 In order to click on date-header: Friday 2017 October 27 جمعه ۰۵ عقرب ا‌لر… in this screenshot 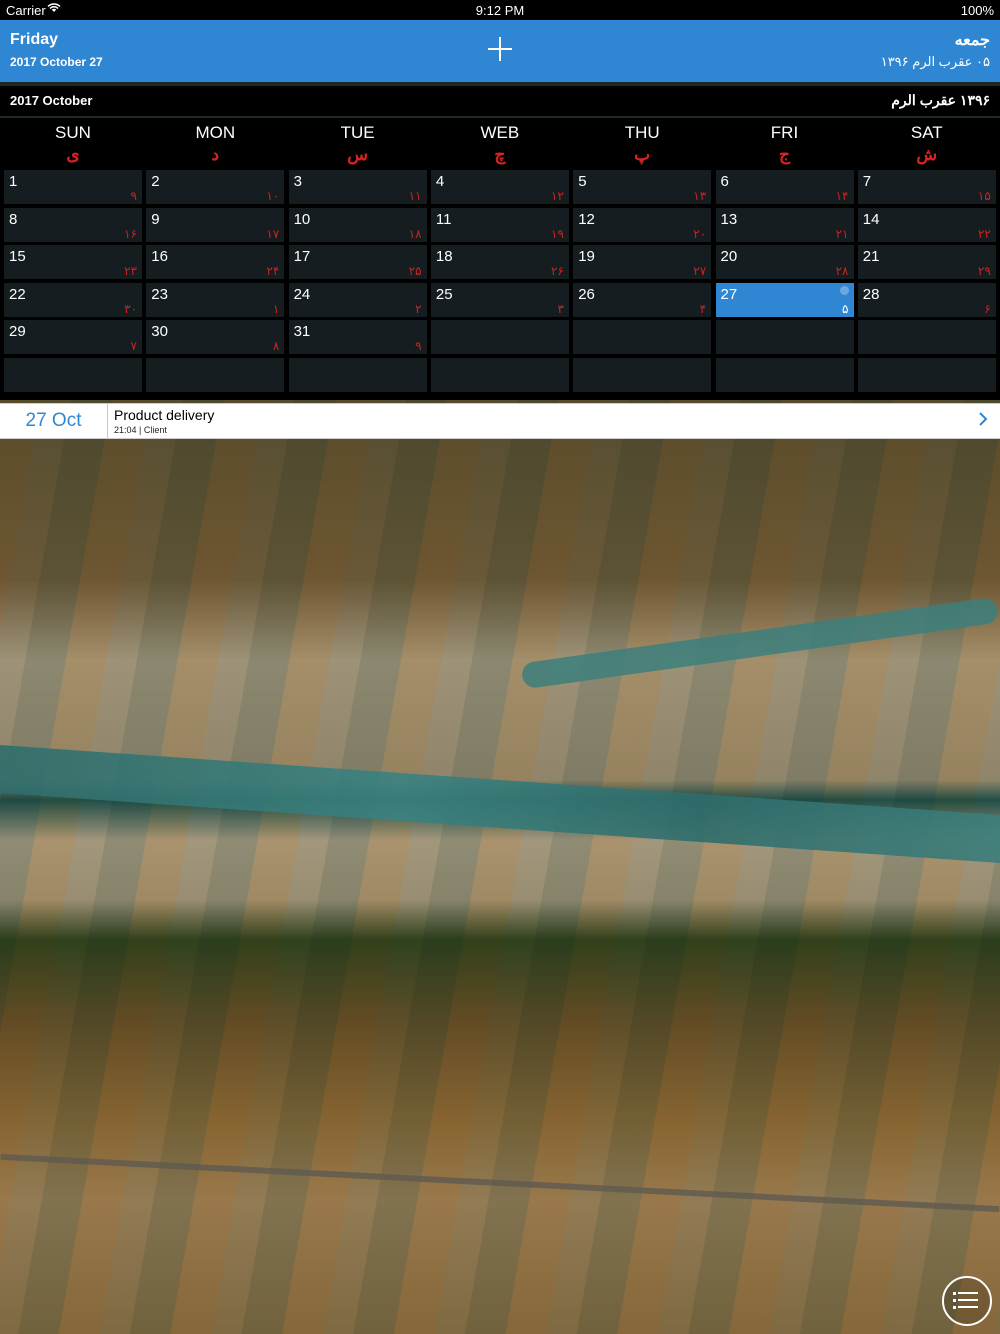, I will do `click(500, 51)`.